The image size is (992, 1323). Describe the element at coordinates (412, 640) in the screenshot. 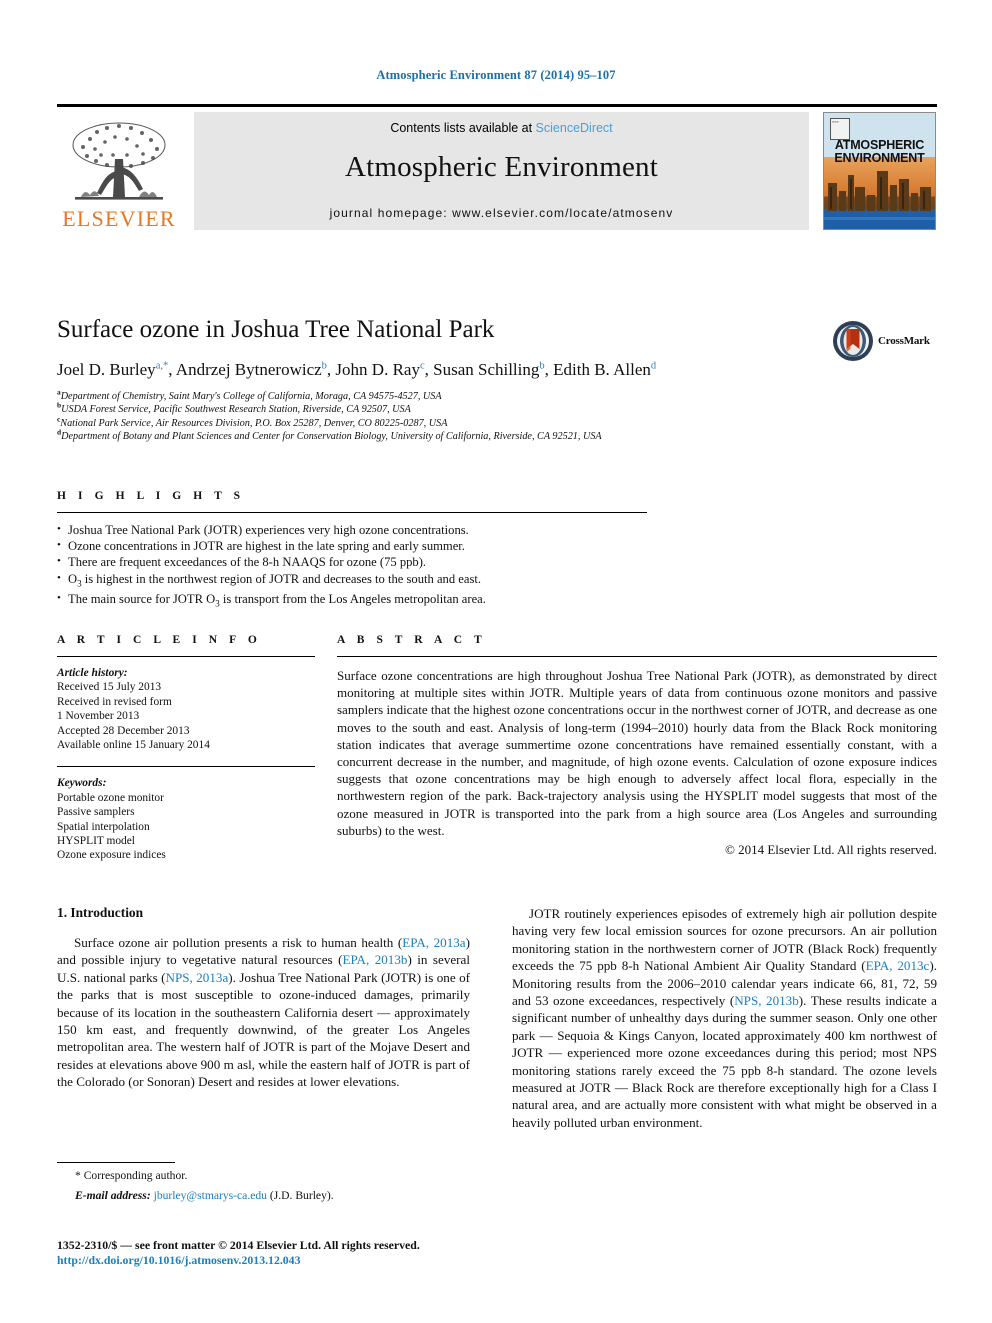

I see `abstract-heading: A B S T R A C T` at that location.